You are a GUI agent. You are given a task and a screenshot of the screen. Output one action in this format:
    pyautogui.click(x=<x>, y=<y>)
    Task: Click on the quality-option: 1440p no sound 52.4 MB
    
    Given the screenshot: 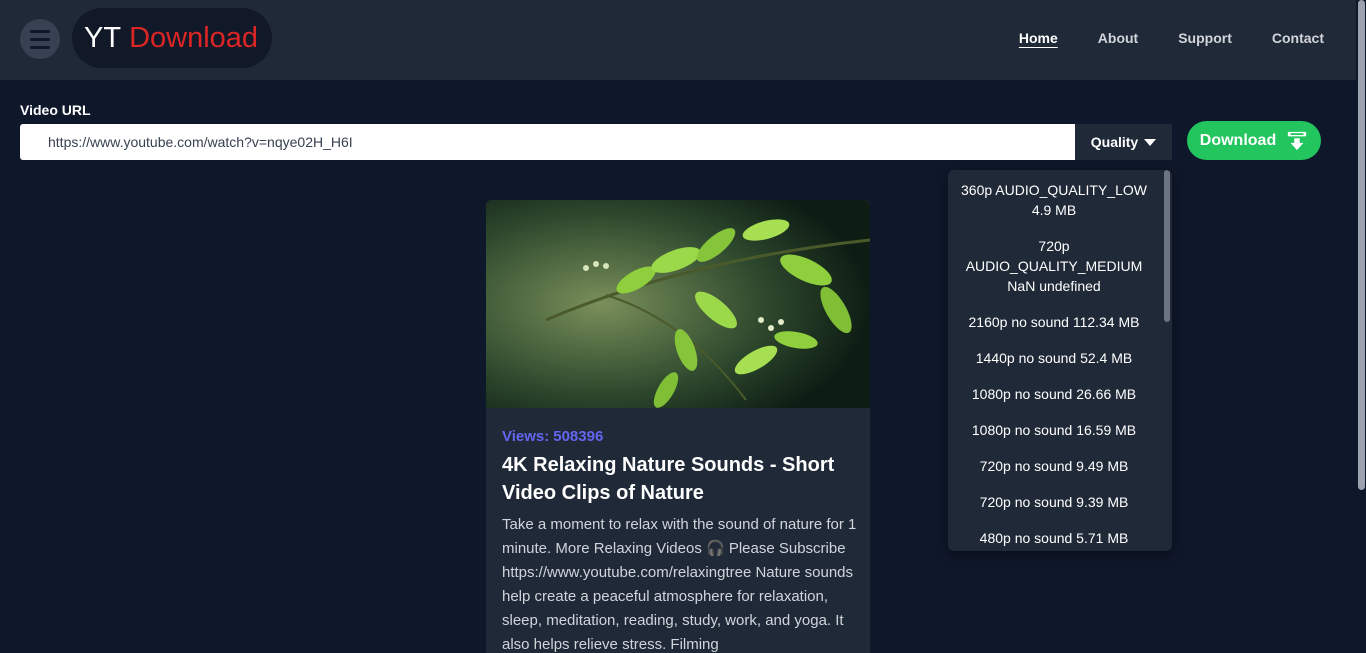 What is the action you would take?
    pyautogui.click(x=1054, y=358)
    